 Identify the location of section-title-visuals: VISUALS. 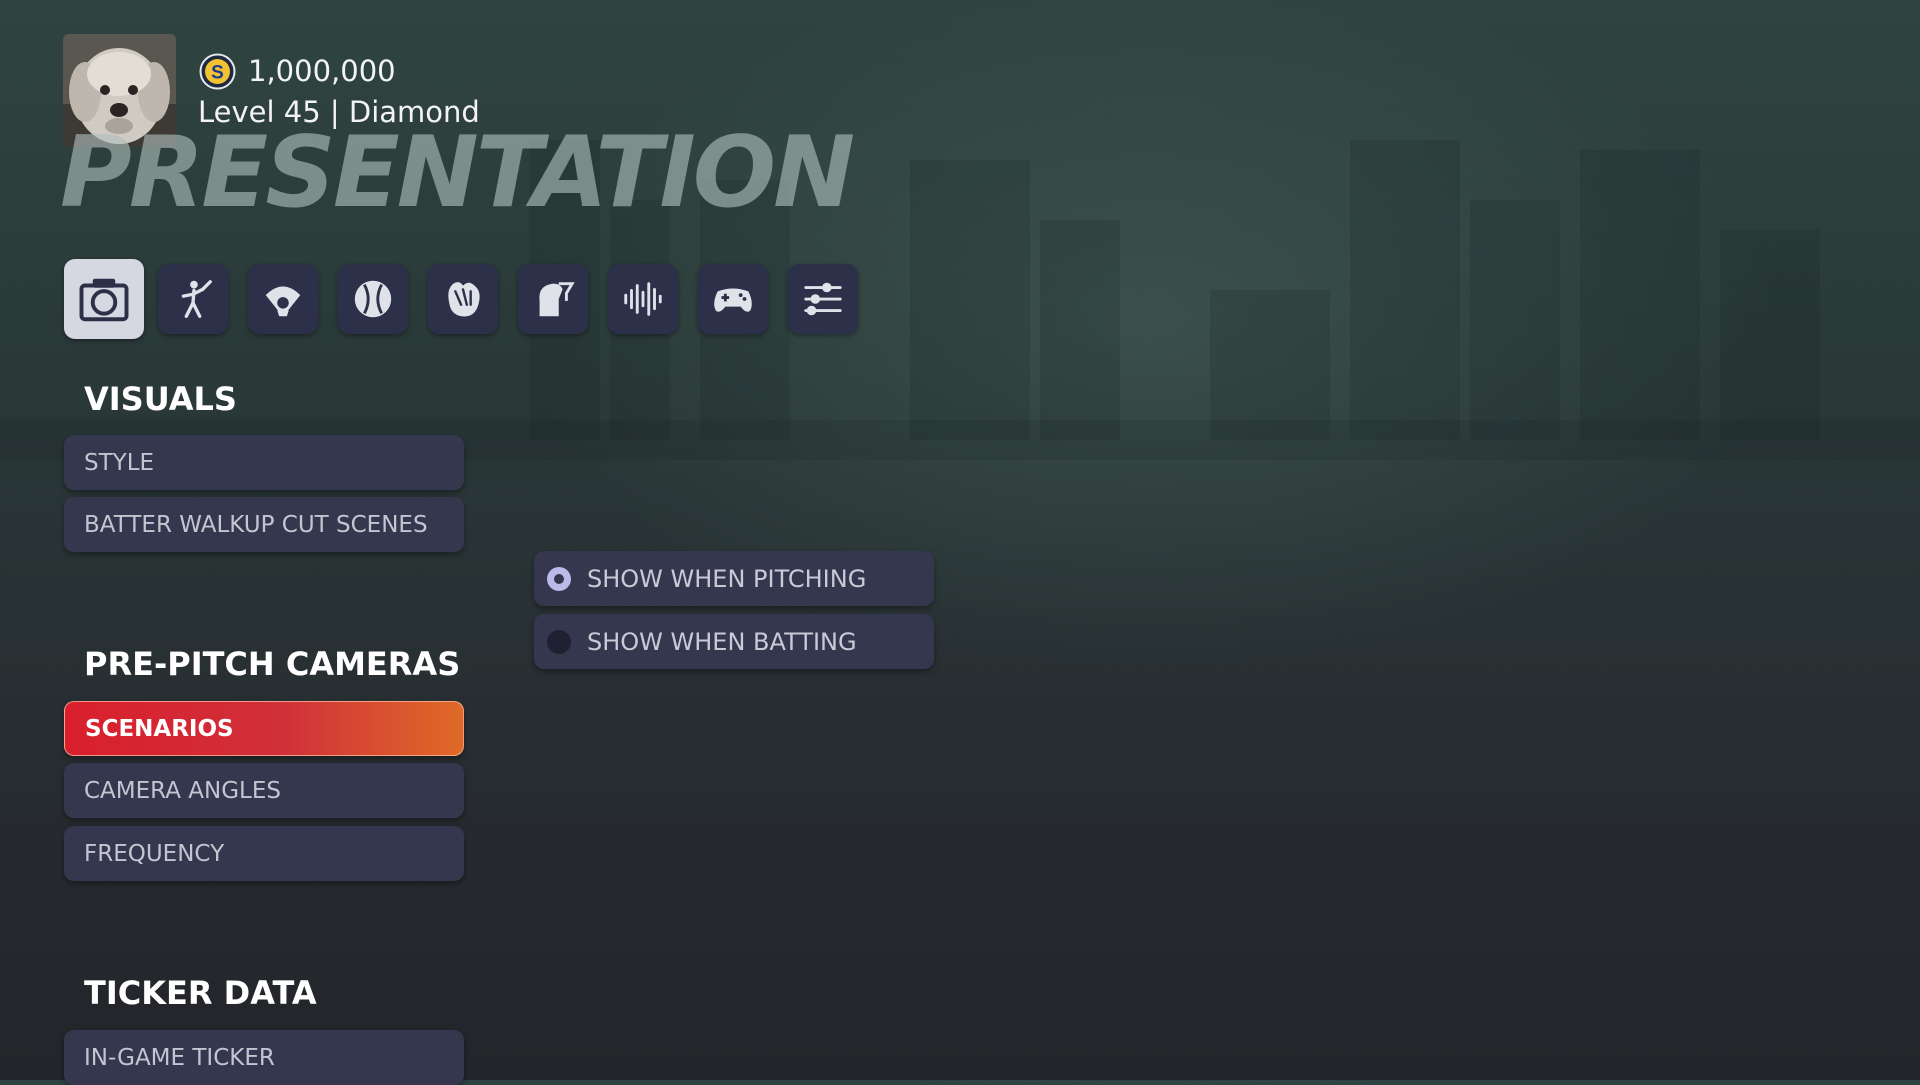
(160, 399).